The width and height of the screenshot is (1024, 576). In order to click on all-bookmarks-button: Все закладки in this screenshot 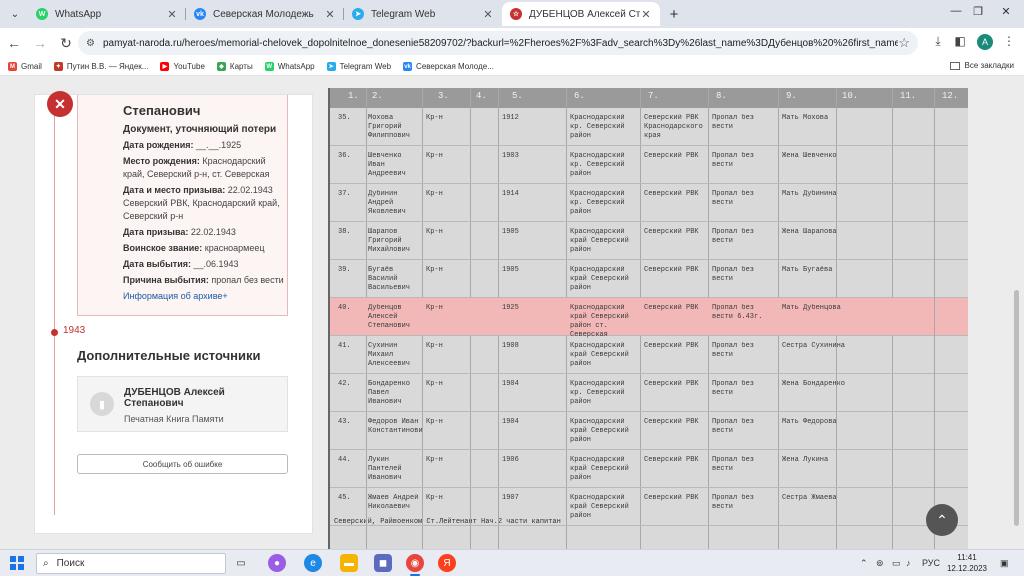, I will do `click(981, 65)`.